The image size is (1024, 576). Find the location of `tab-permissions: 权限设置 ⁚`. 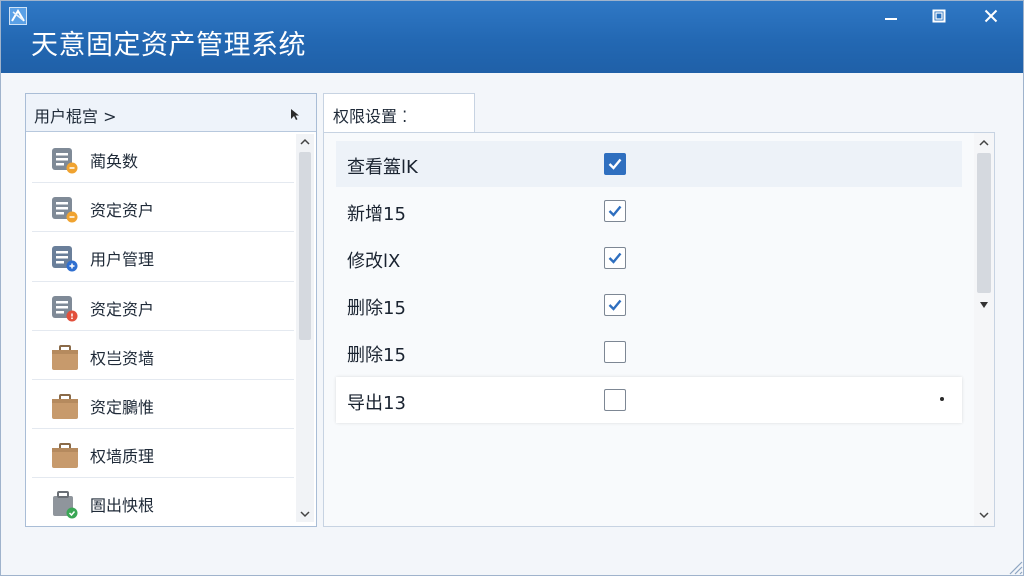

tab-permissions: 权限设置 ⁚ is located at coordinates (399, 113).